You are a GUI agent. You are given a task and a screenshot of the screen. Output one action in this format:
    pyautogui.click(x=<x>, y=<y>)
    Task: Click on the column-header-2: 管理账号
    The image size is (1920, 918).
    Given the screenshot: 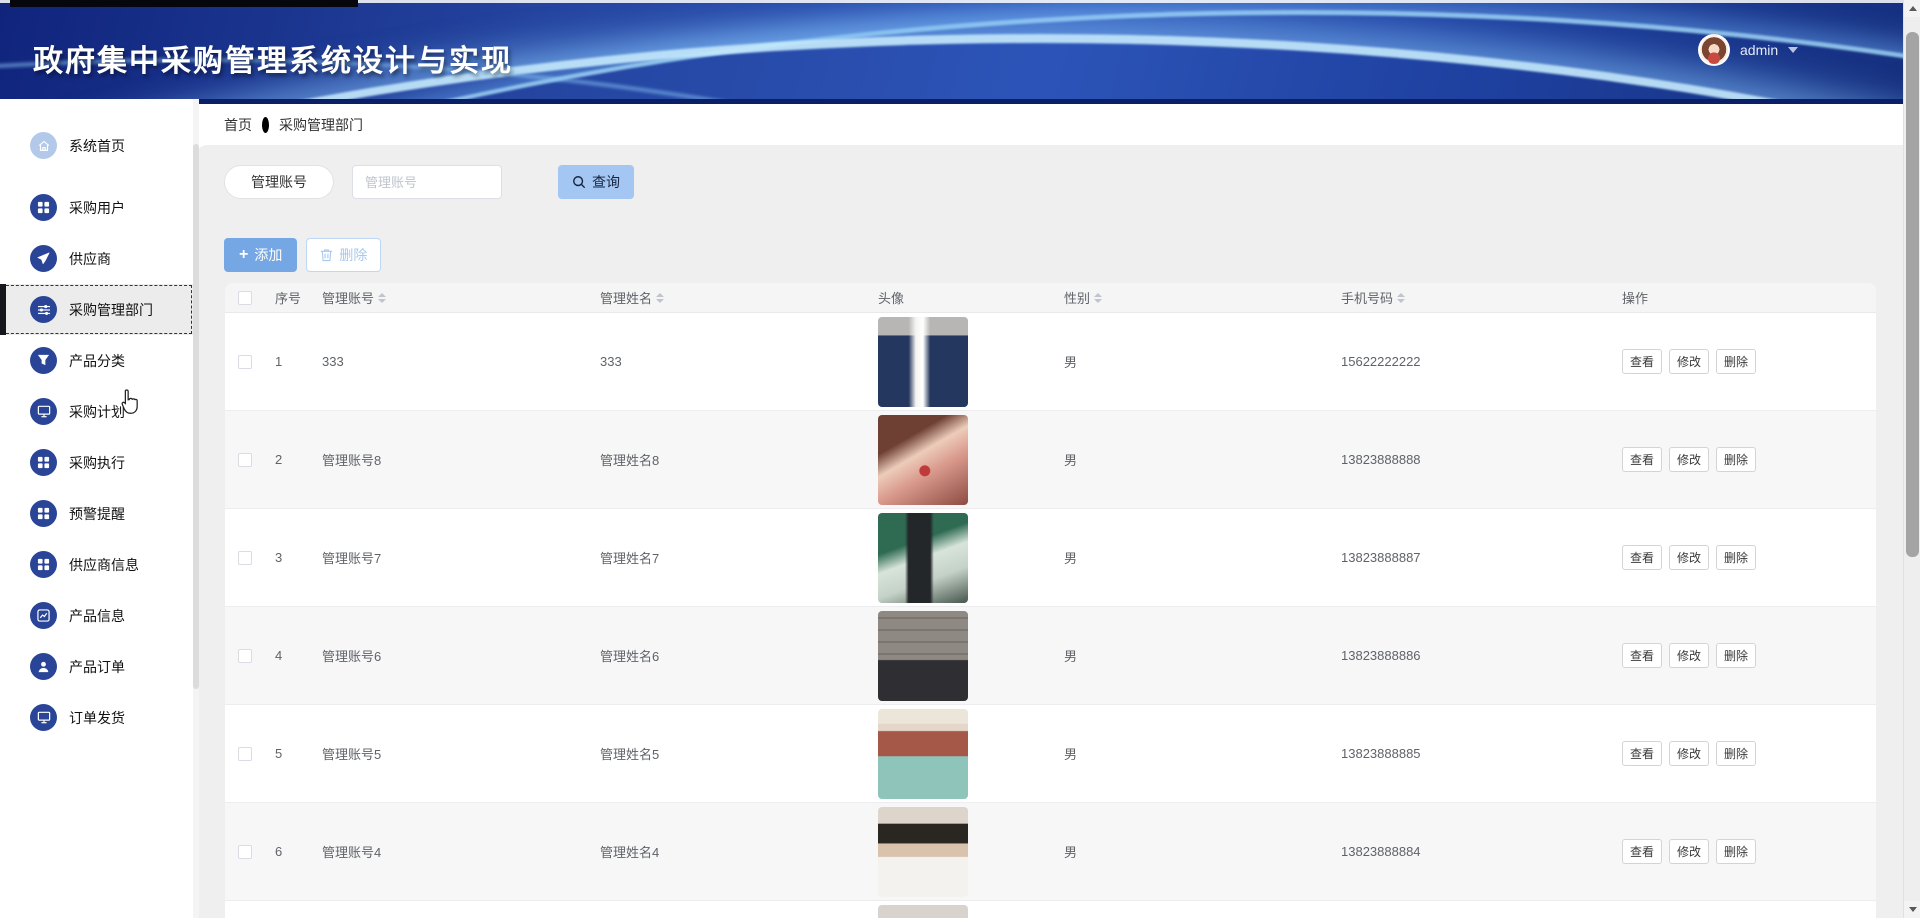 What is the action you would take?
    pyautogui.click(x=461, y=297)
    